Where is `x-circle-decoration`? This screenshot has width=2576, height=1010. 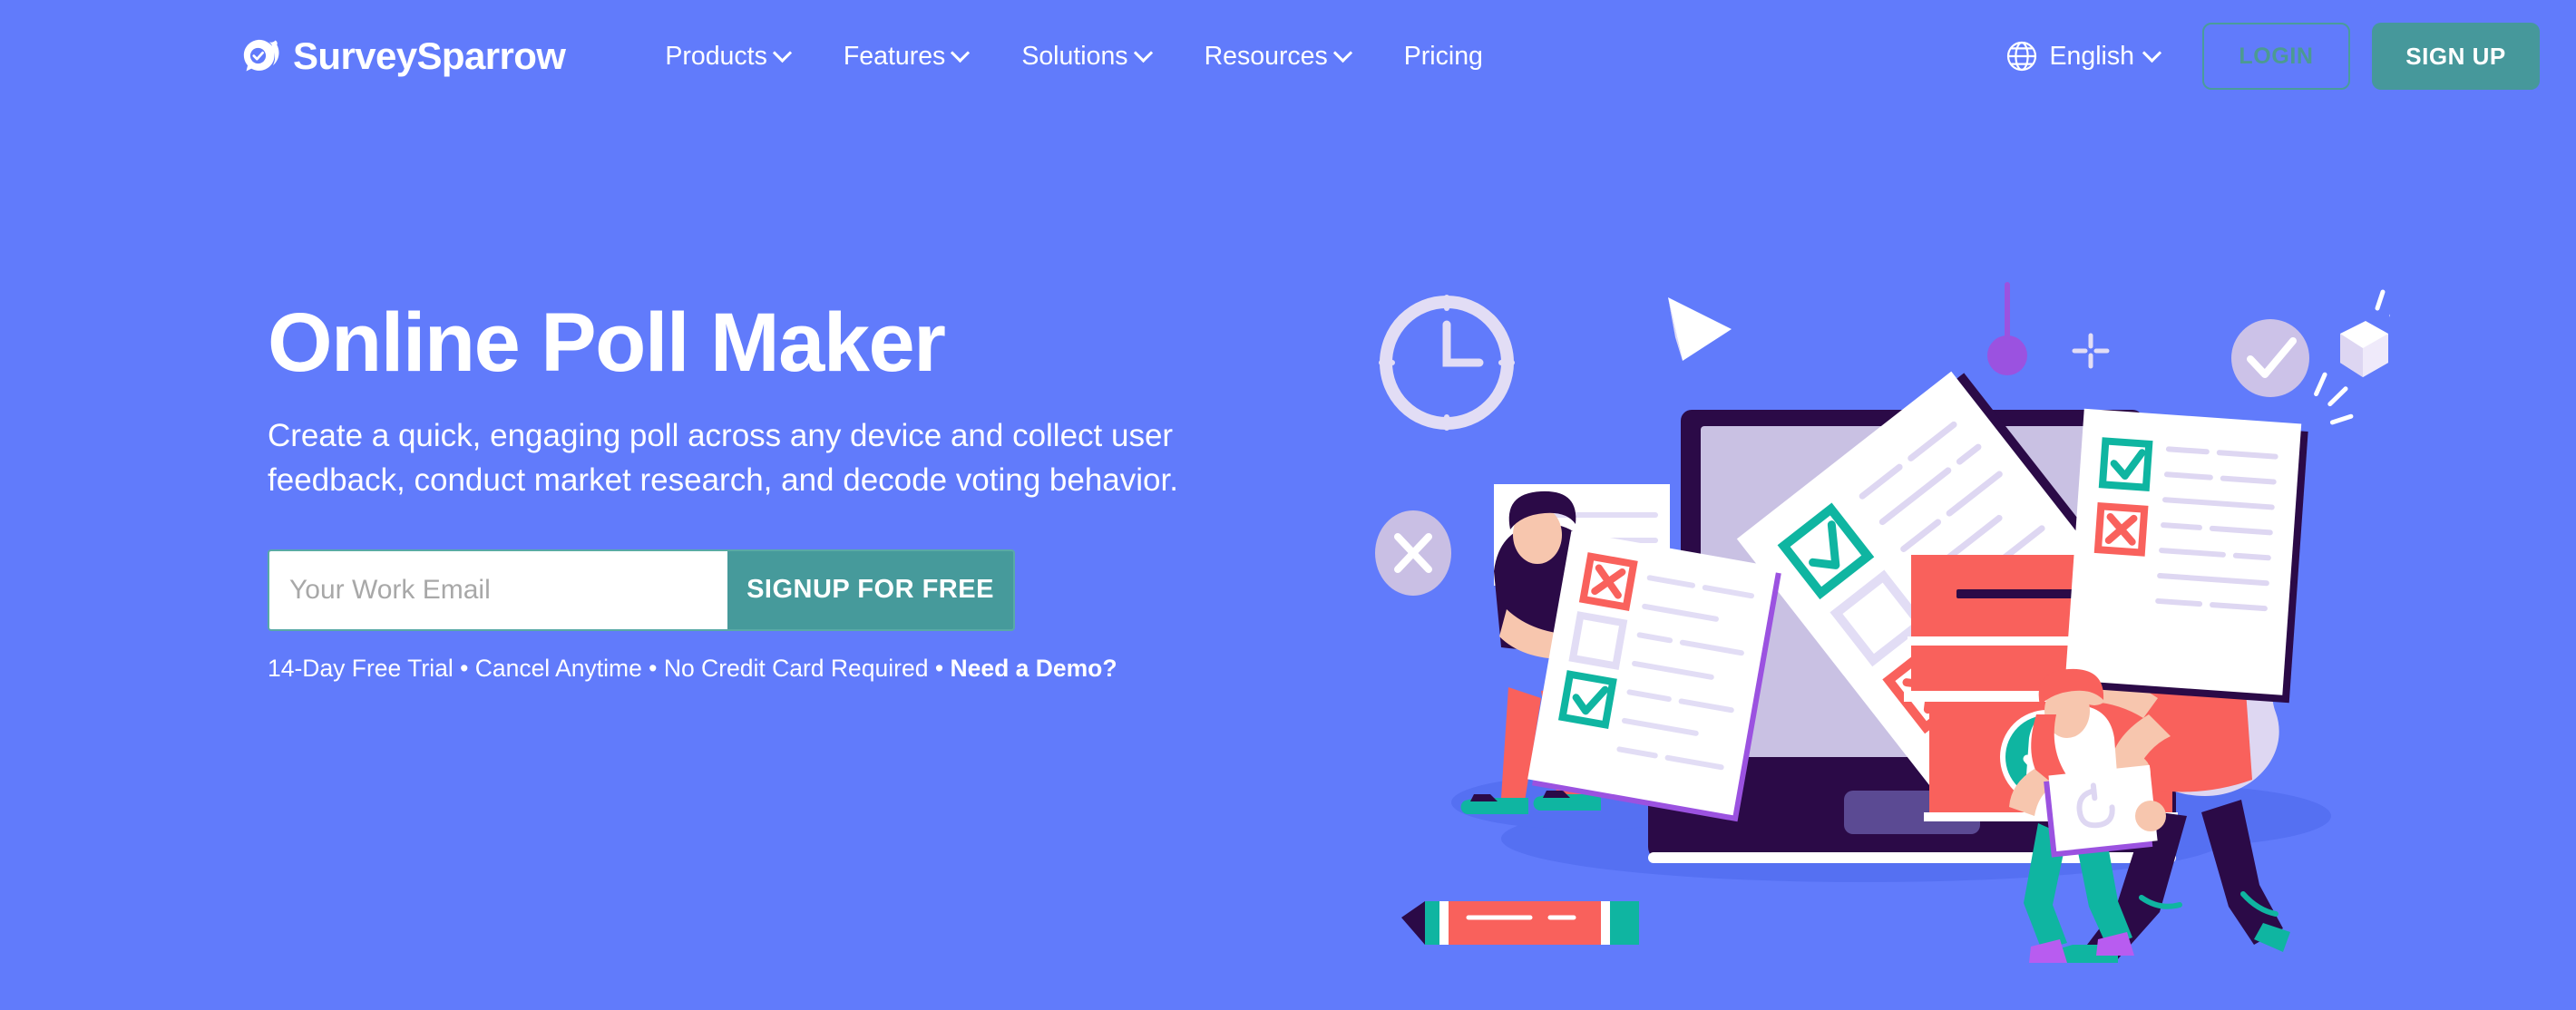 x-circle-decoration is located at coordinates (1413, 553).